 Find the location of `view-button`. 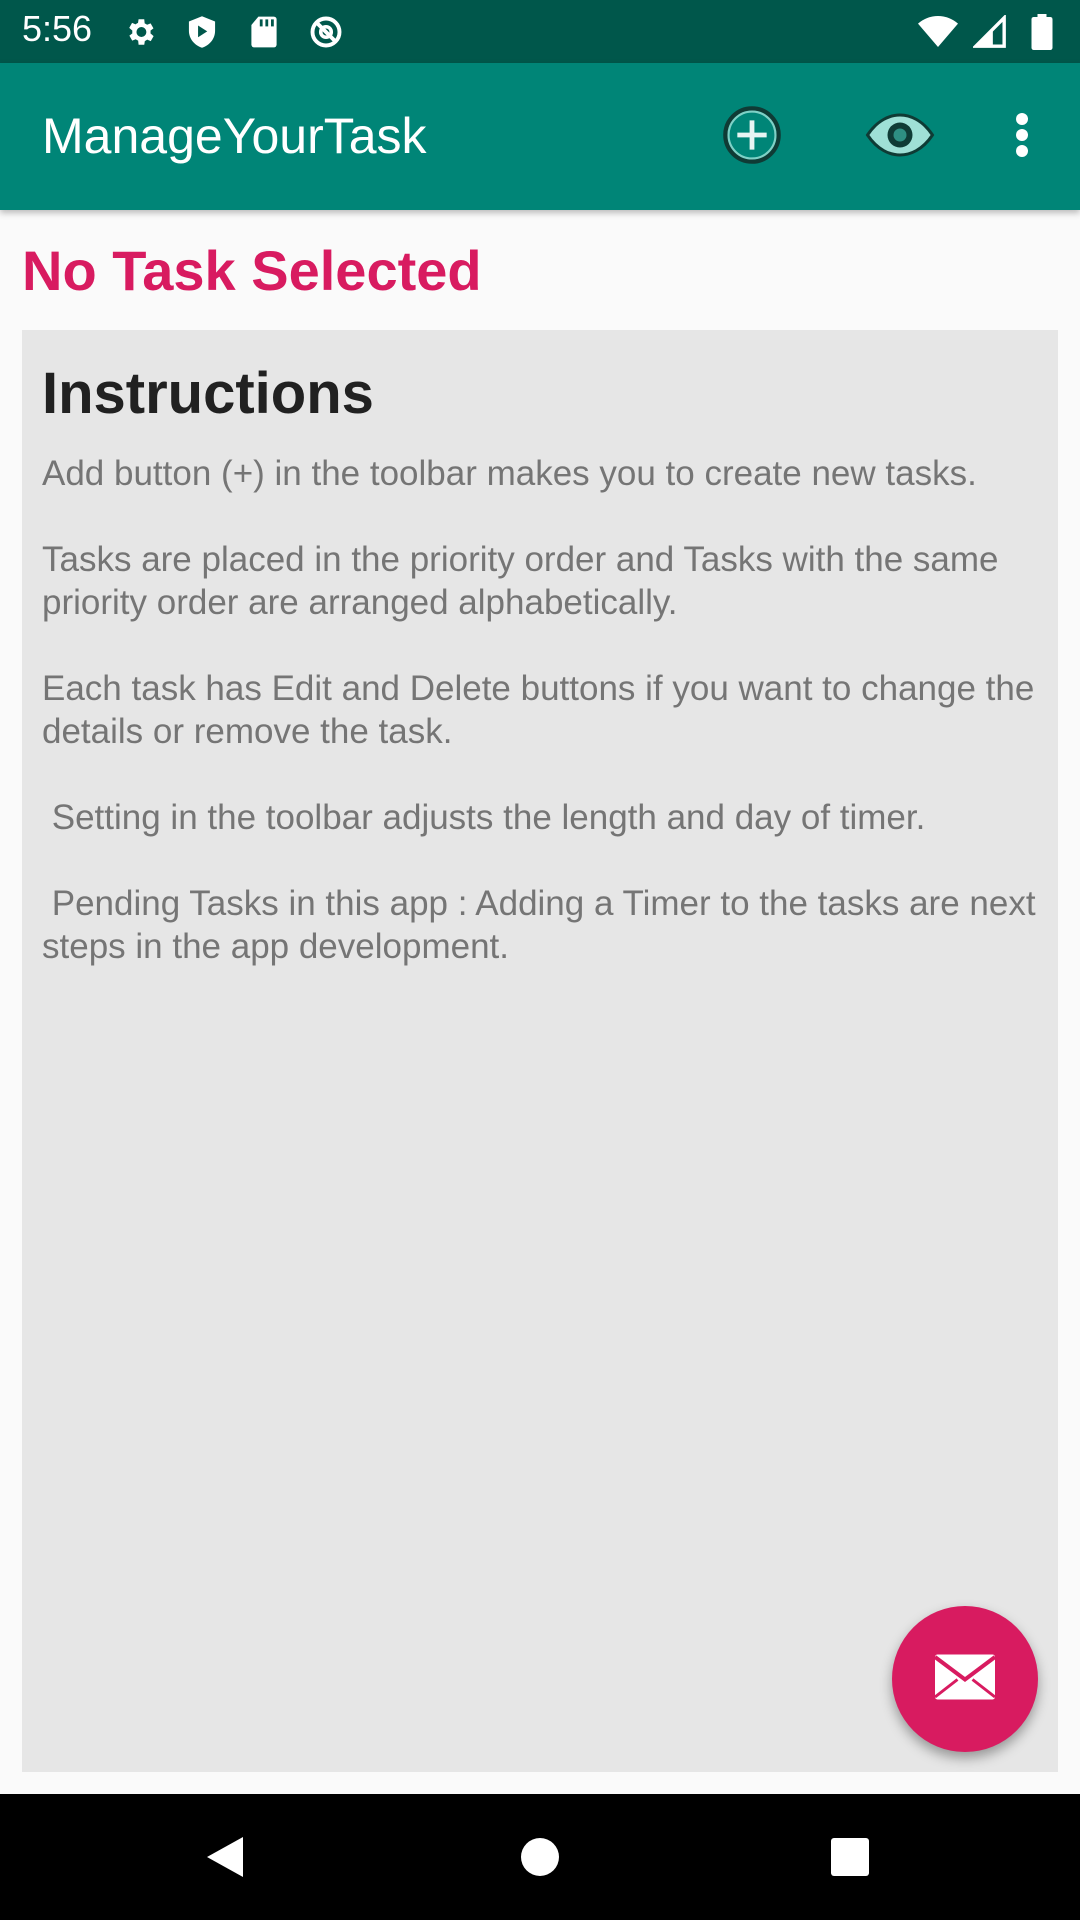

view-button is located at coordinates (900, 137).